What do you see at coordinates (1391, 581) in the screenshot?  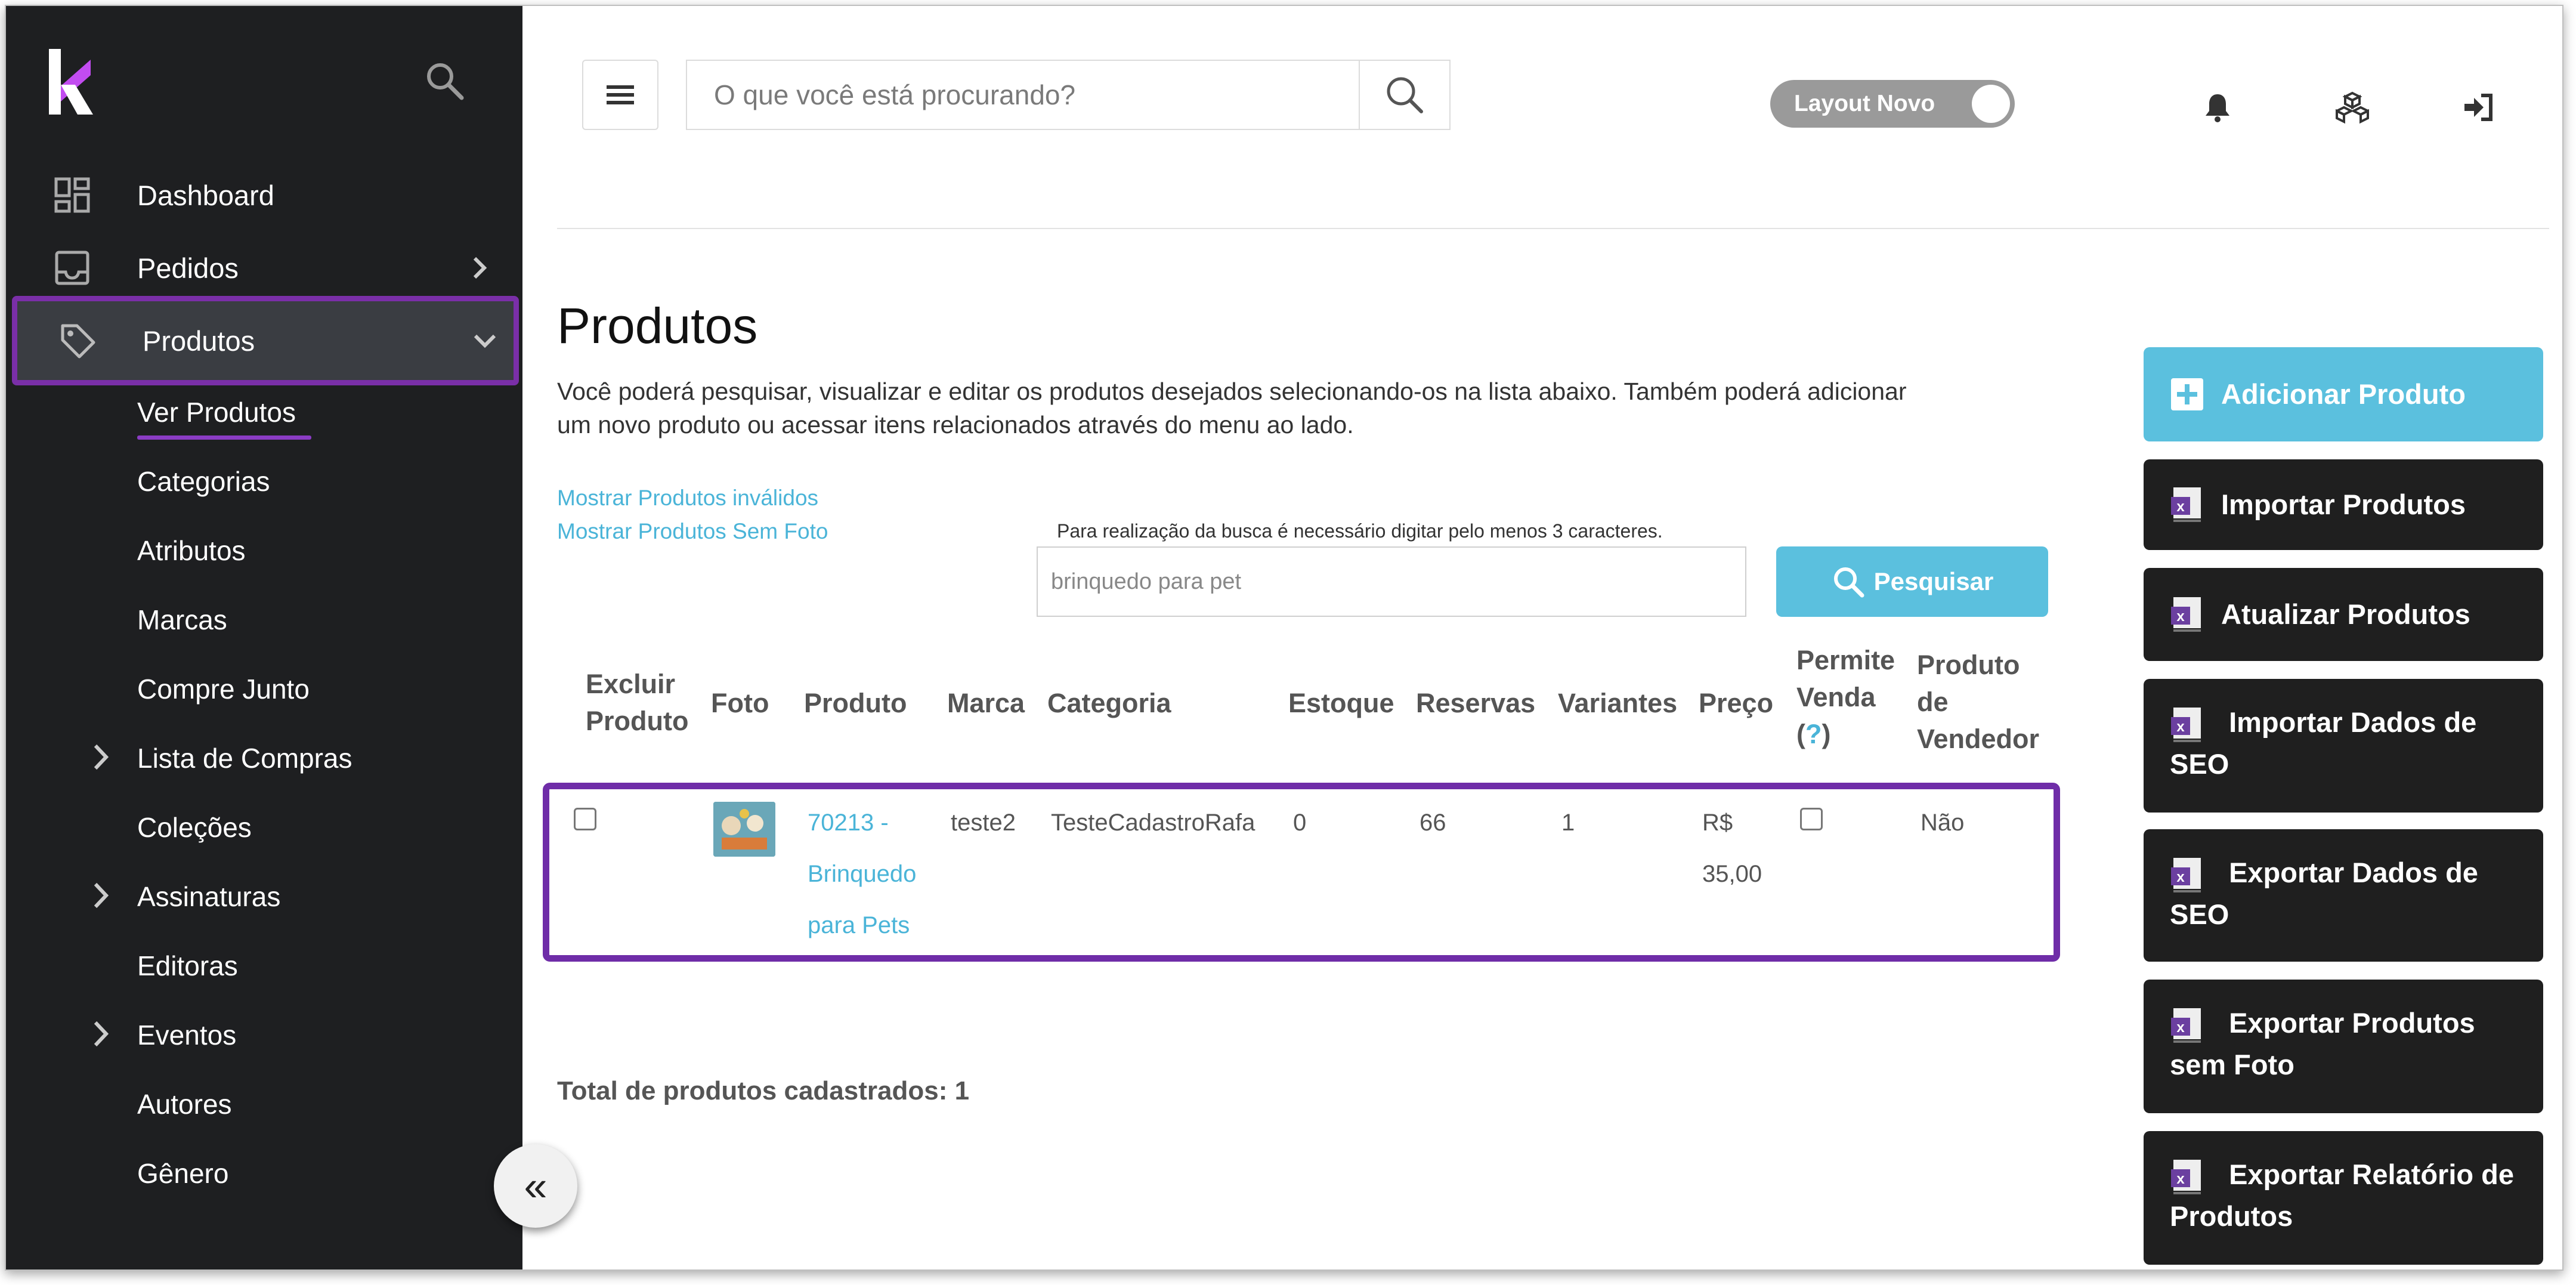 I see `product-search-input` at bounding box center [1391, 581].